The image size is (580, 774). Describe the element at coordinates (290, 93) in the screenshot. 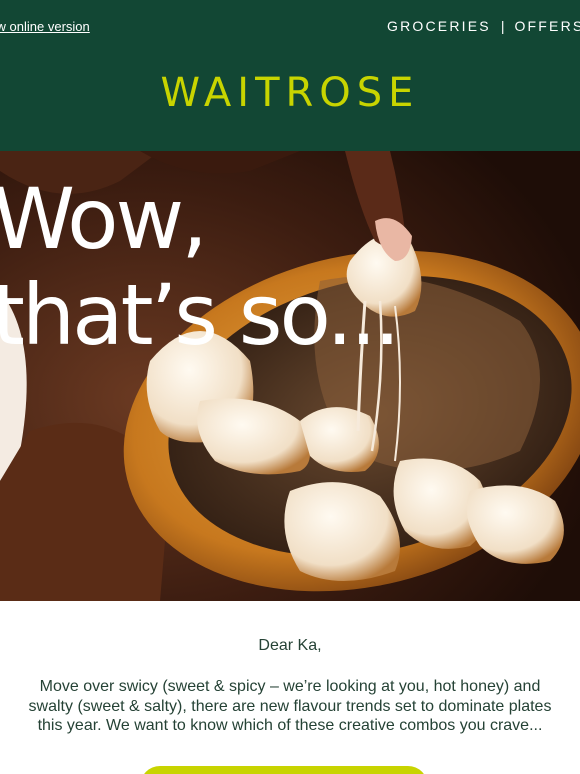

I see `waitrose-logo: WAITROSE` at that location.